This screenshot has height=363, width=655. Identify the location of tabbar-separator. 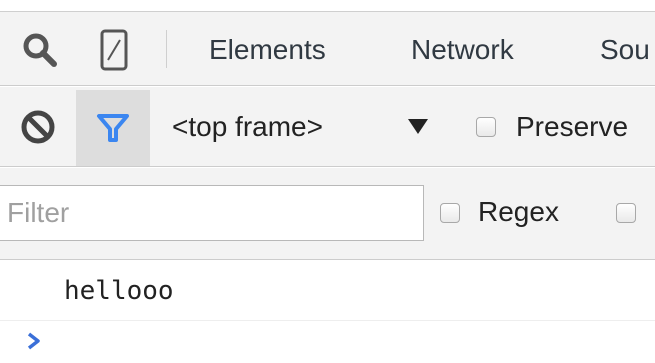
(166, 49).